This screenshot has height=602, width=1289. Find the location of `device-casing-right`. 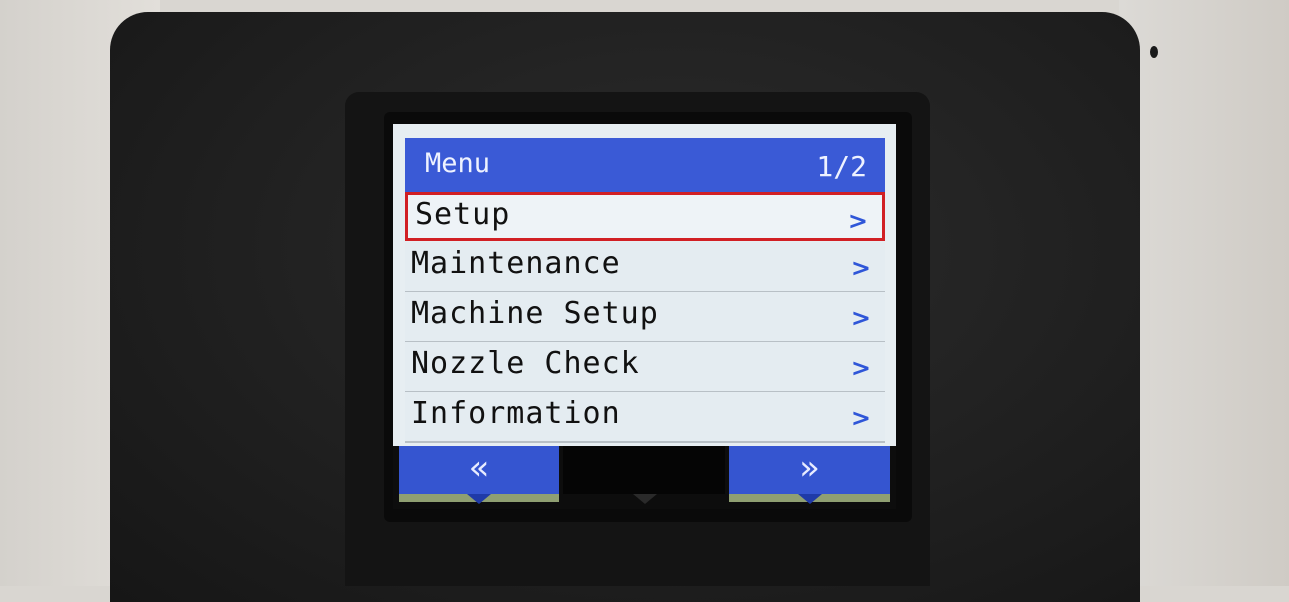

device-casing-right is located at coordinates (1204, 293).